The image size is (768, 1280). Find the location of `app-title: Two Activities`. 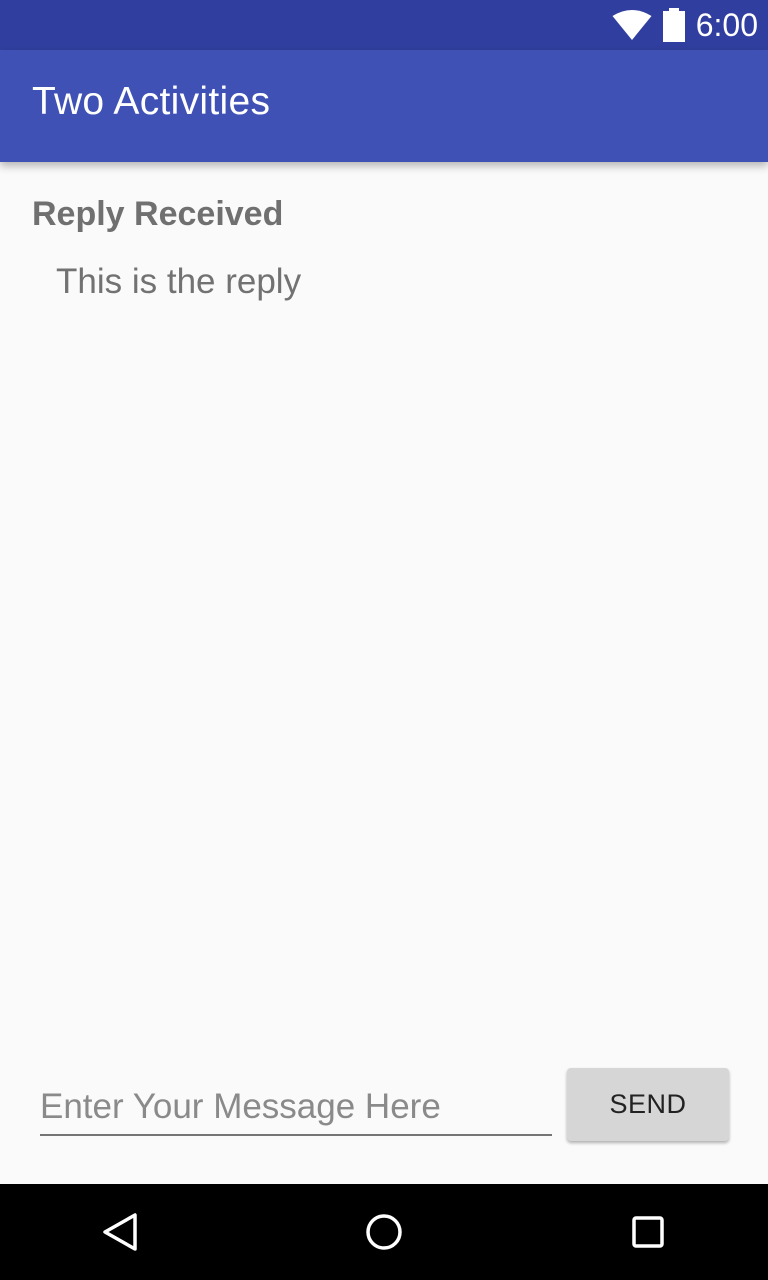

app-title: Two Activities is located at coordinates (151, 101).